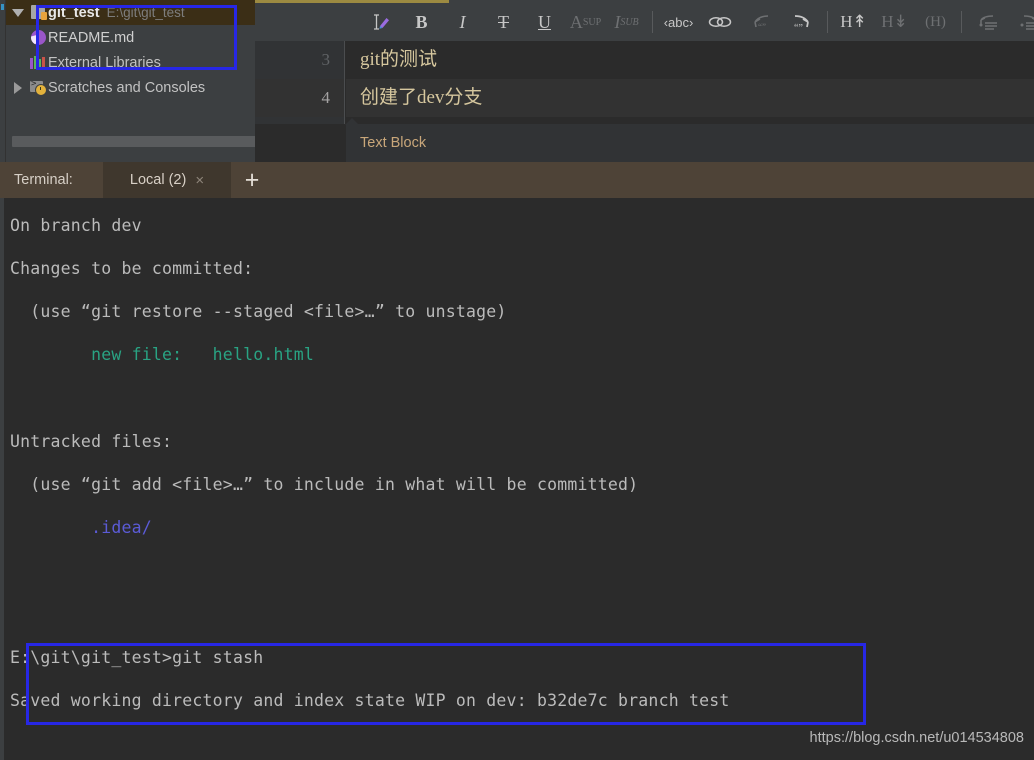 The image size is (1034, 760). Describe the element at coordinates (421, 22) in the screenshot. I see `bold-icon: B` at that location.